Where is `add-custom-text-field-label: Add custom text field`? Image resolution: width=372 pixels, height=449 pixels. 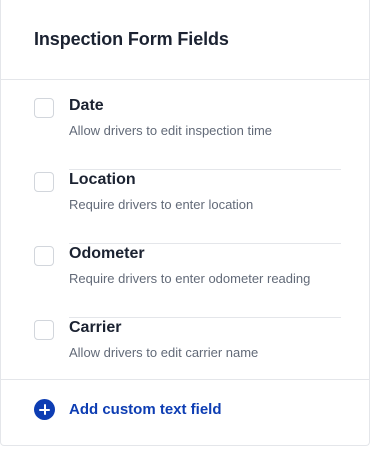
add-custom-text-field-label: Add custom text field is located at coordinates (145, 409).